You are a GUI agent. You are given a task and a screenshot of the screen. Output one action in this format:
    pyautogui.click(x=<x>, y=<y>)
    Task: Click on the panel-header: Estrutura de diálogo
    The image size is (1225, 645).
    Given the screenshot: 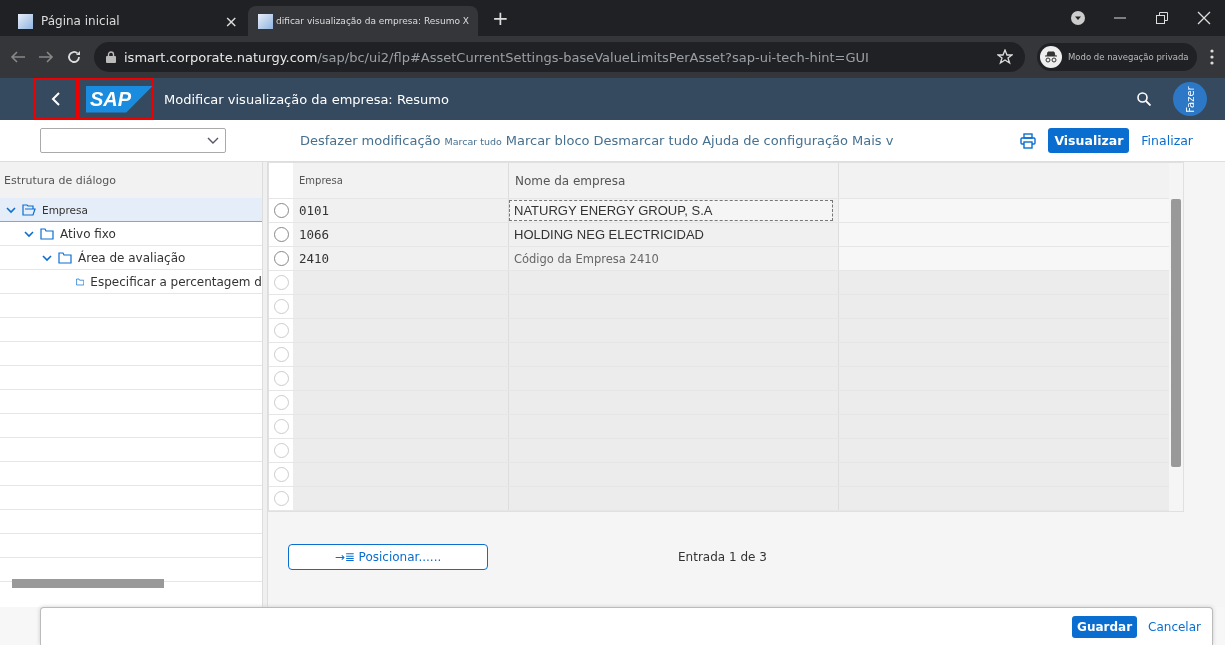 What is the action you would take?
    pyautogui.click(x=131, y=180)
    